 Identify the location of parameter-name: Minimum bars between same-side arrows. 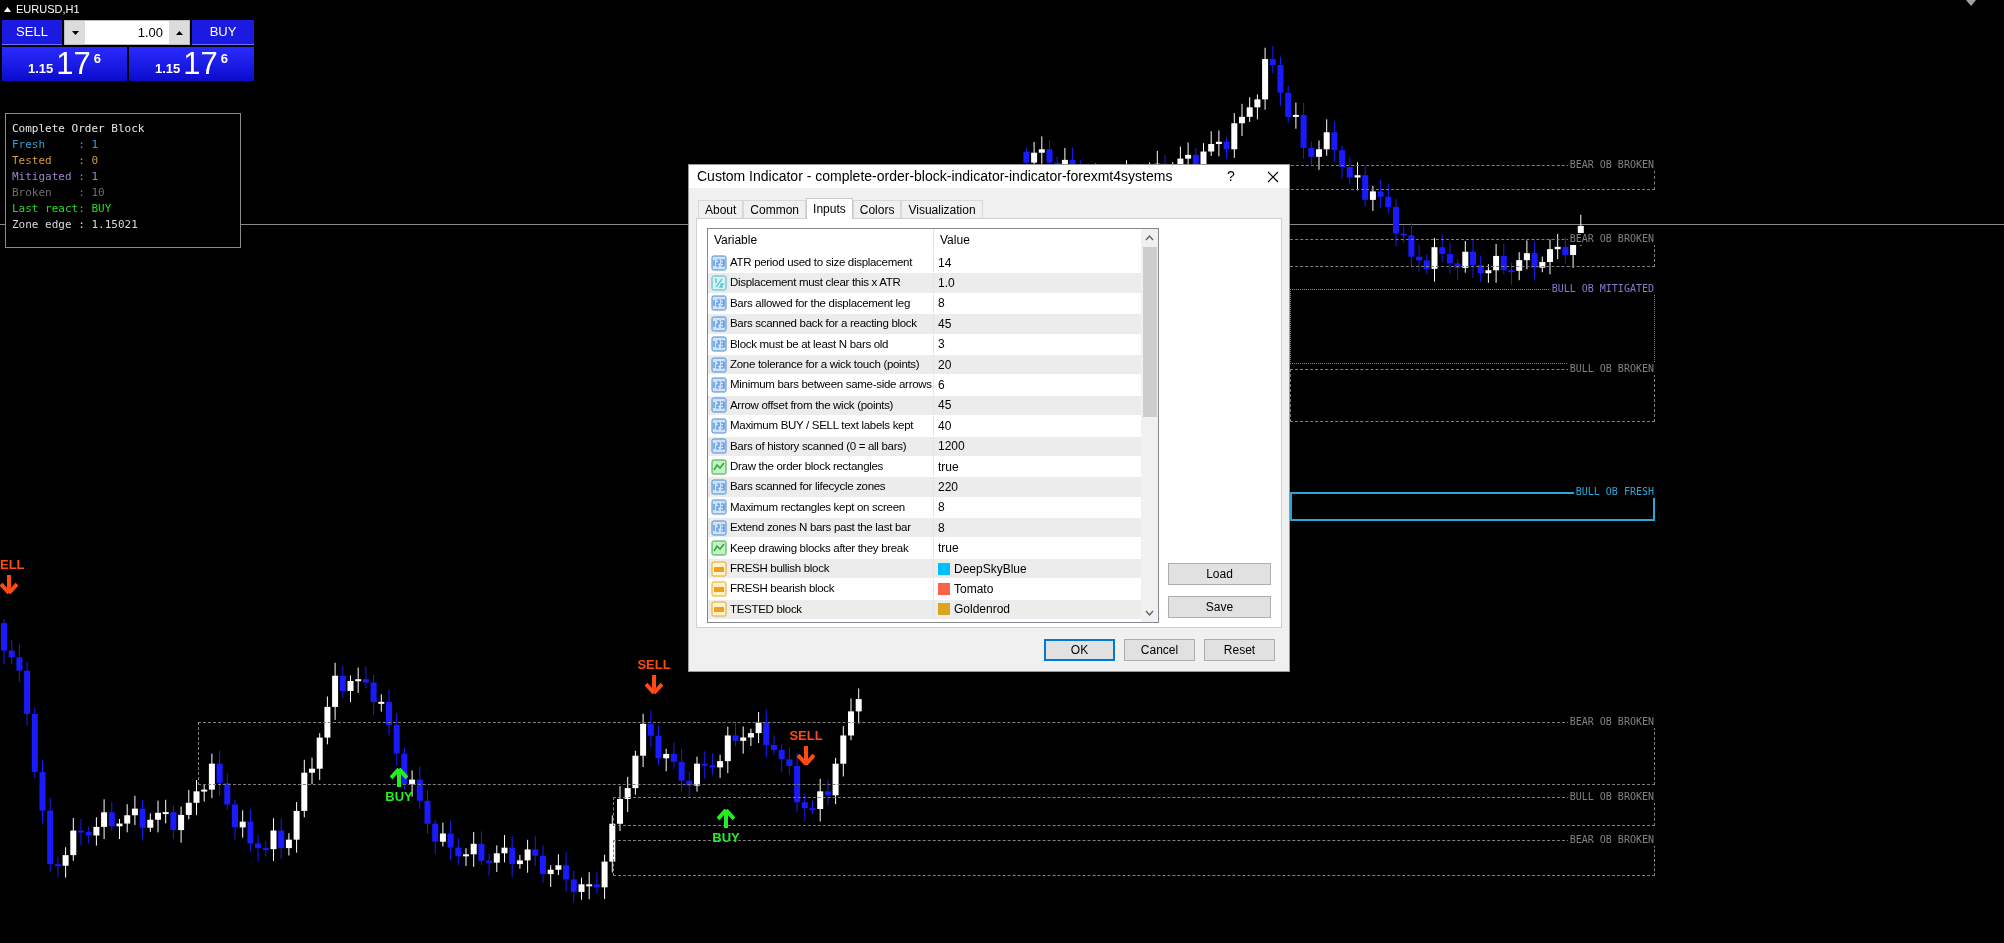
(831, 385).